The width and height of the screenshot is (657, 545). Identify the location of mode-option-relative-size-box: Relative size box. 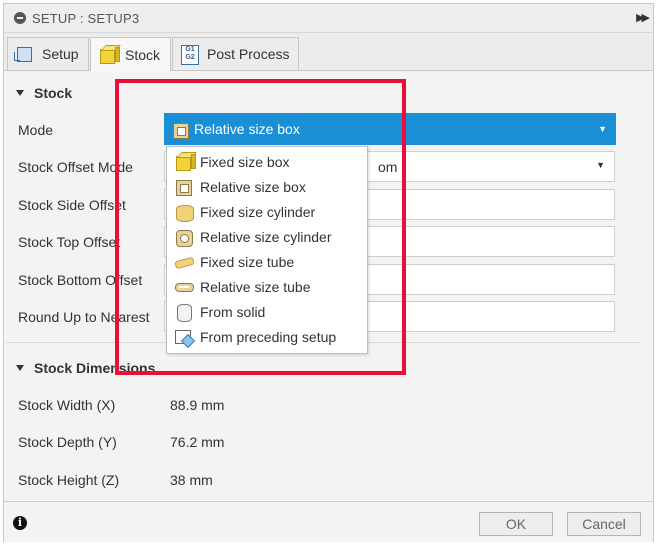
(267, 186).